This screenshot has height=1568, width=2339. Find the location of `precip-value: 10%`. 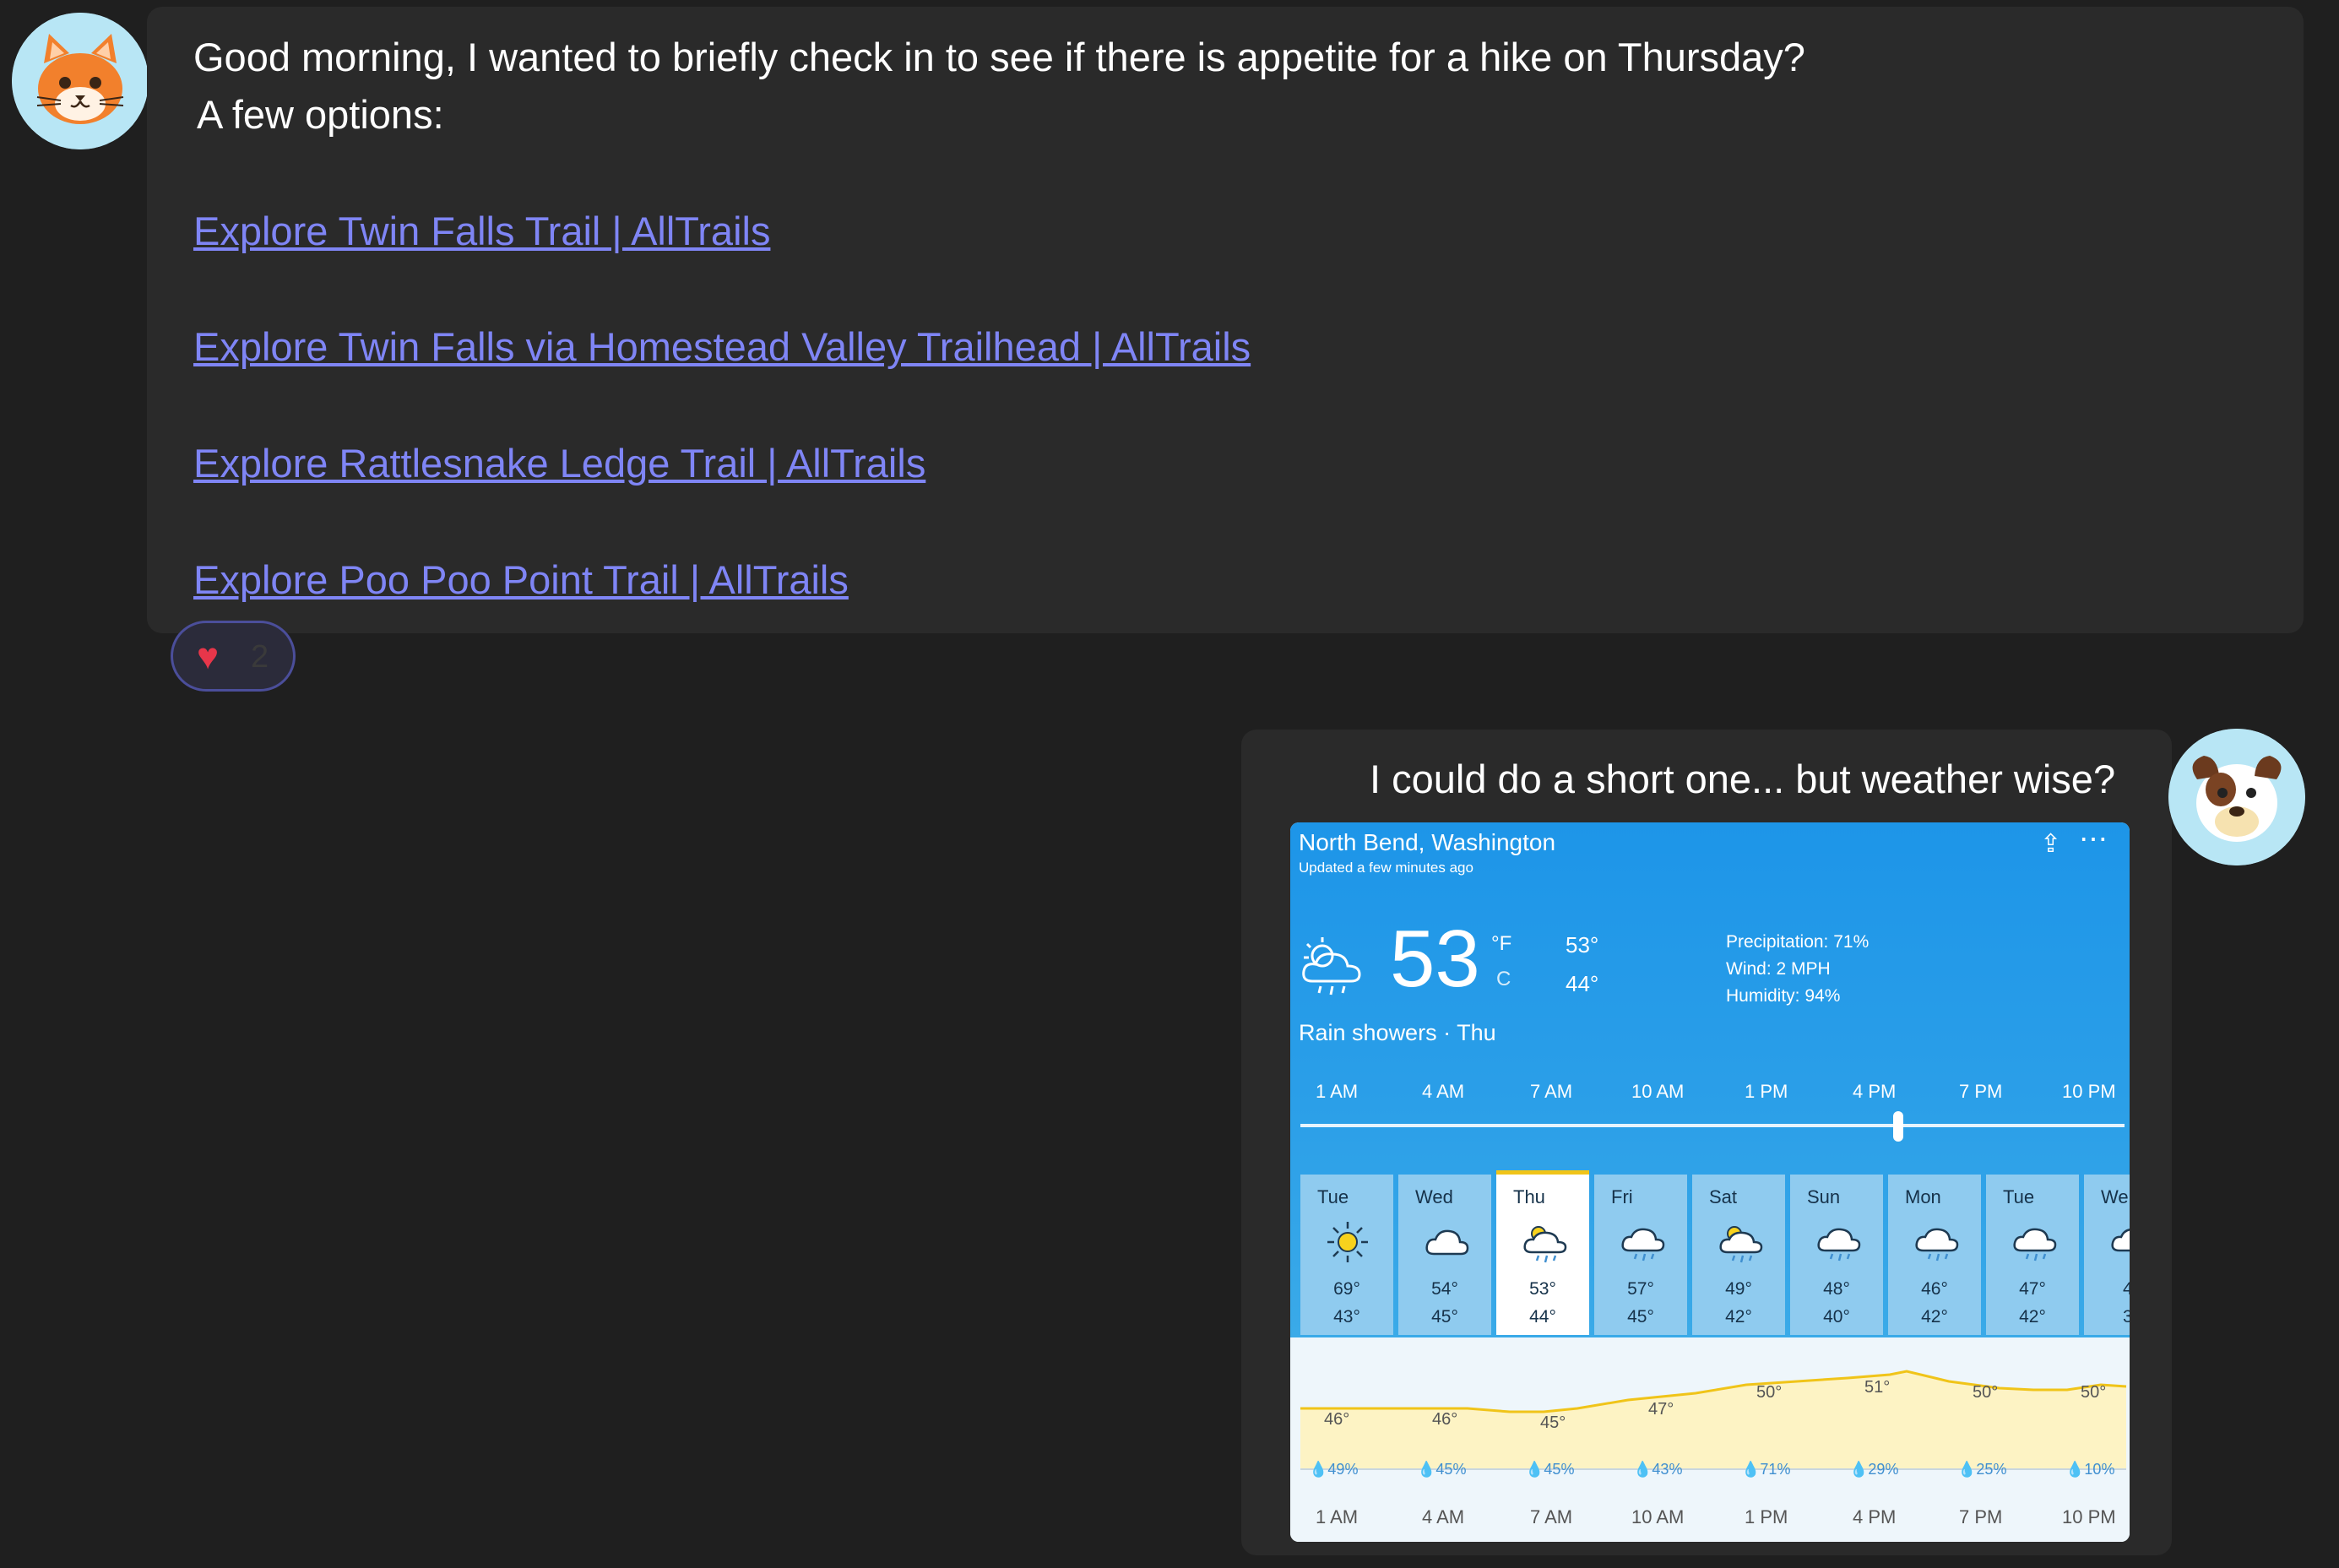

precip-value: 10% is located at coordinates (2099, 1469).